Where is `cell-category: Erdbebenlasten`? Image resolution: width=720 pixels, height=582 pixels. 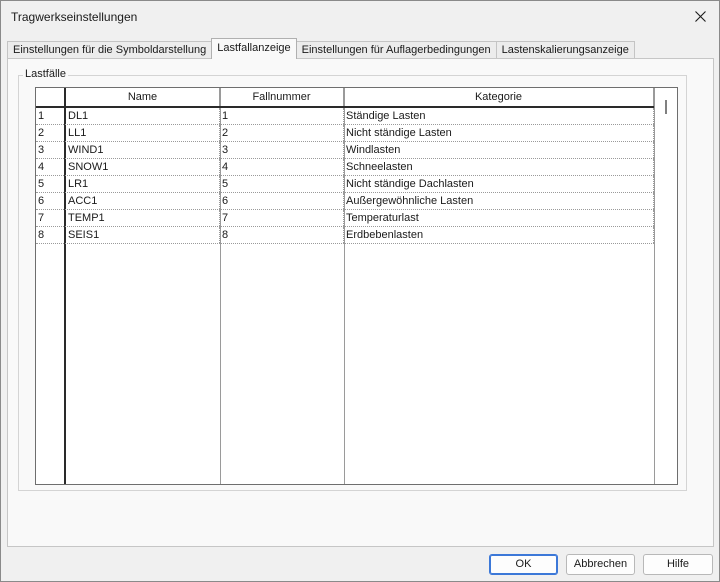
cell-category: Erdbebenlasten is located at coordinates (499, 235).